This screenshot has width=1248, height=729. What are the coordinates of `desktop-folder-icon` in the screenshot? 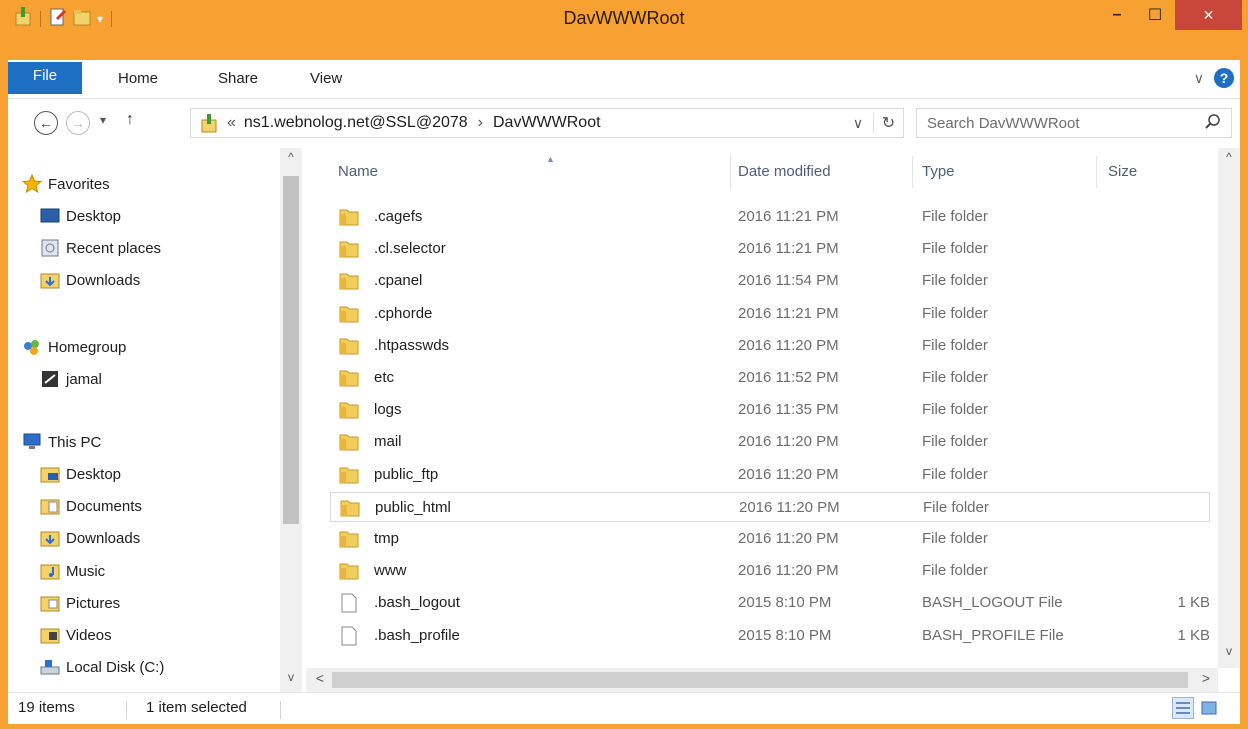 It's located at (50, 474).